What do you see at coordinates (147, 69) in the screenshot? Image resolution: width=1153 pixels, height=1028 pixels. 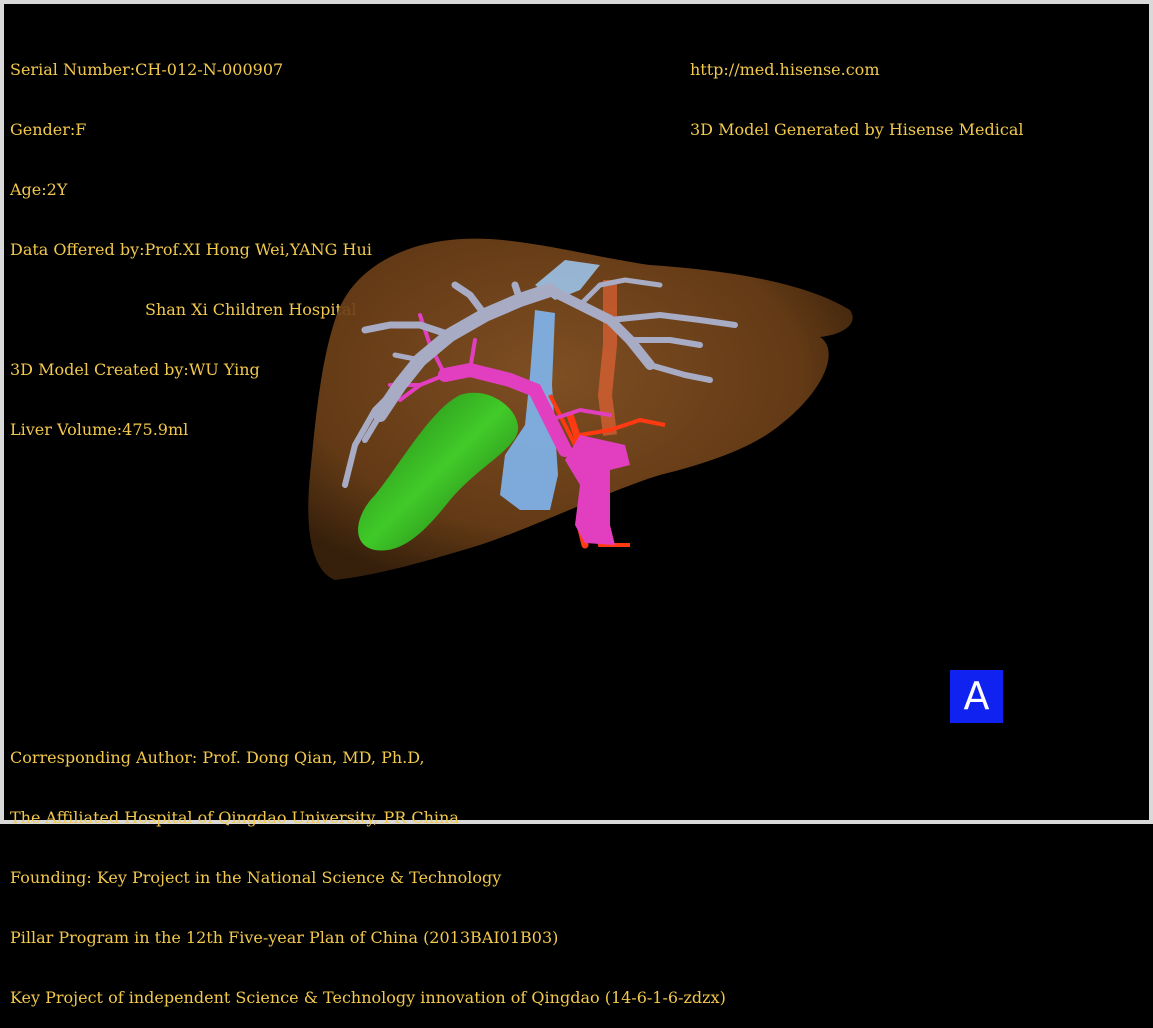 I see `serial-number: Serial Number:CH-012-N-000907` at bounding box center [147, 69].